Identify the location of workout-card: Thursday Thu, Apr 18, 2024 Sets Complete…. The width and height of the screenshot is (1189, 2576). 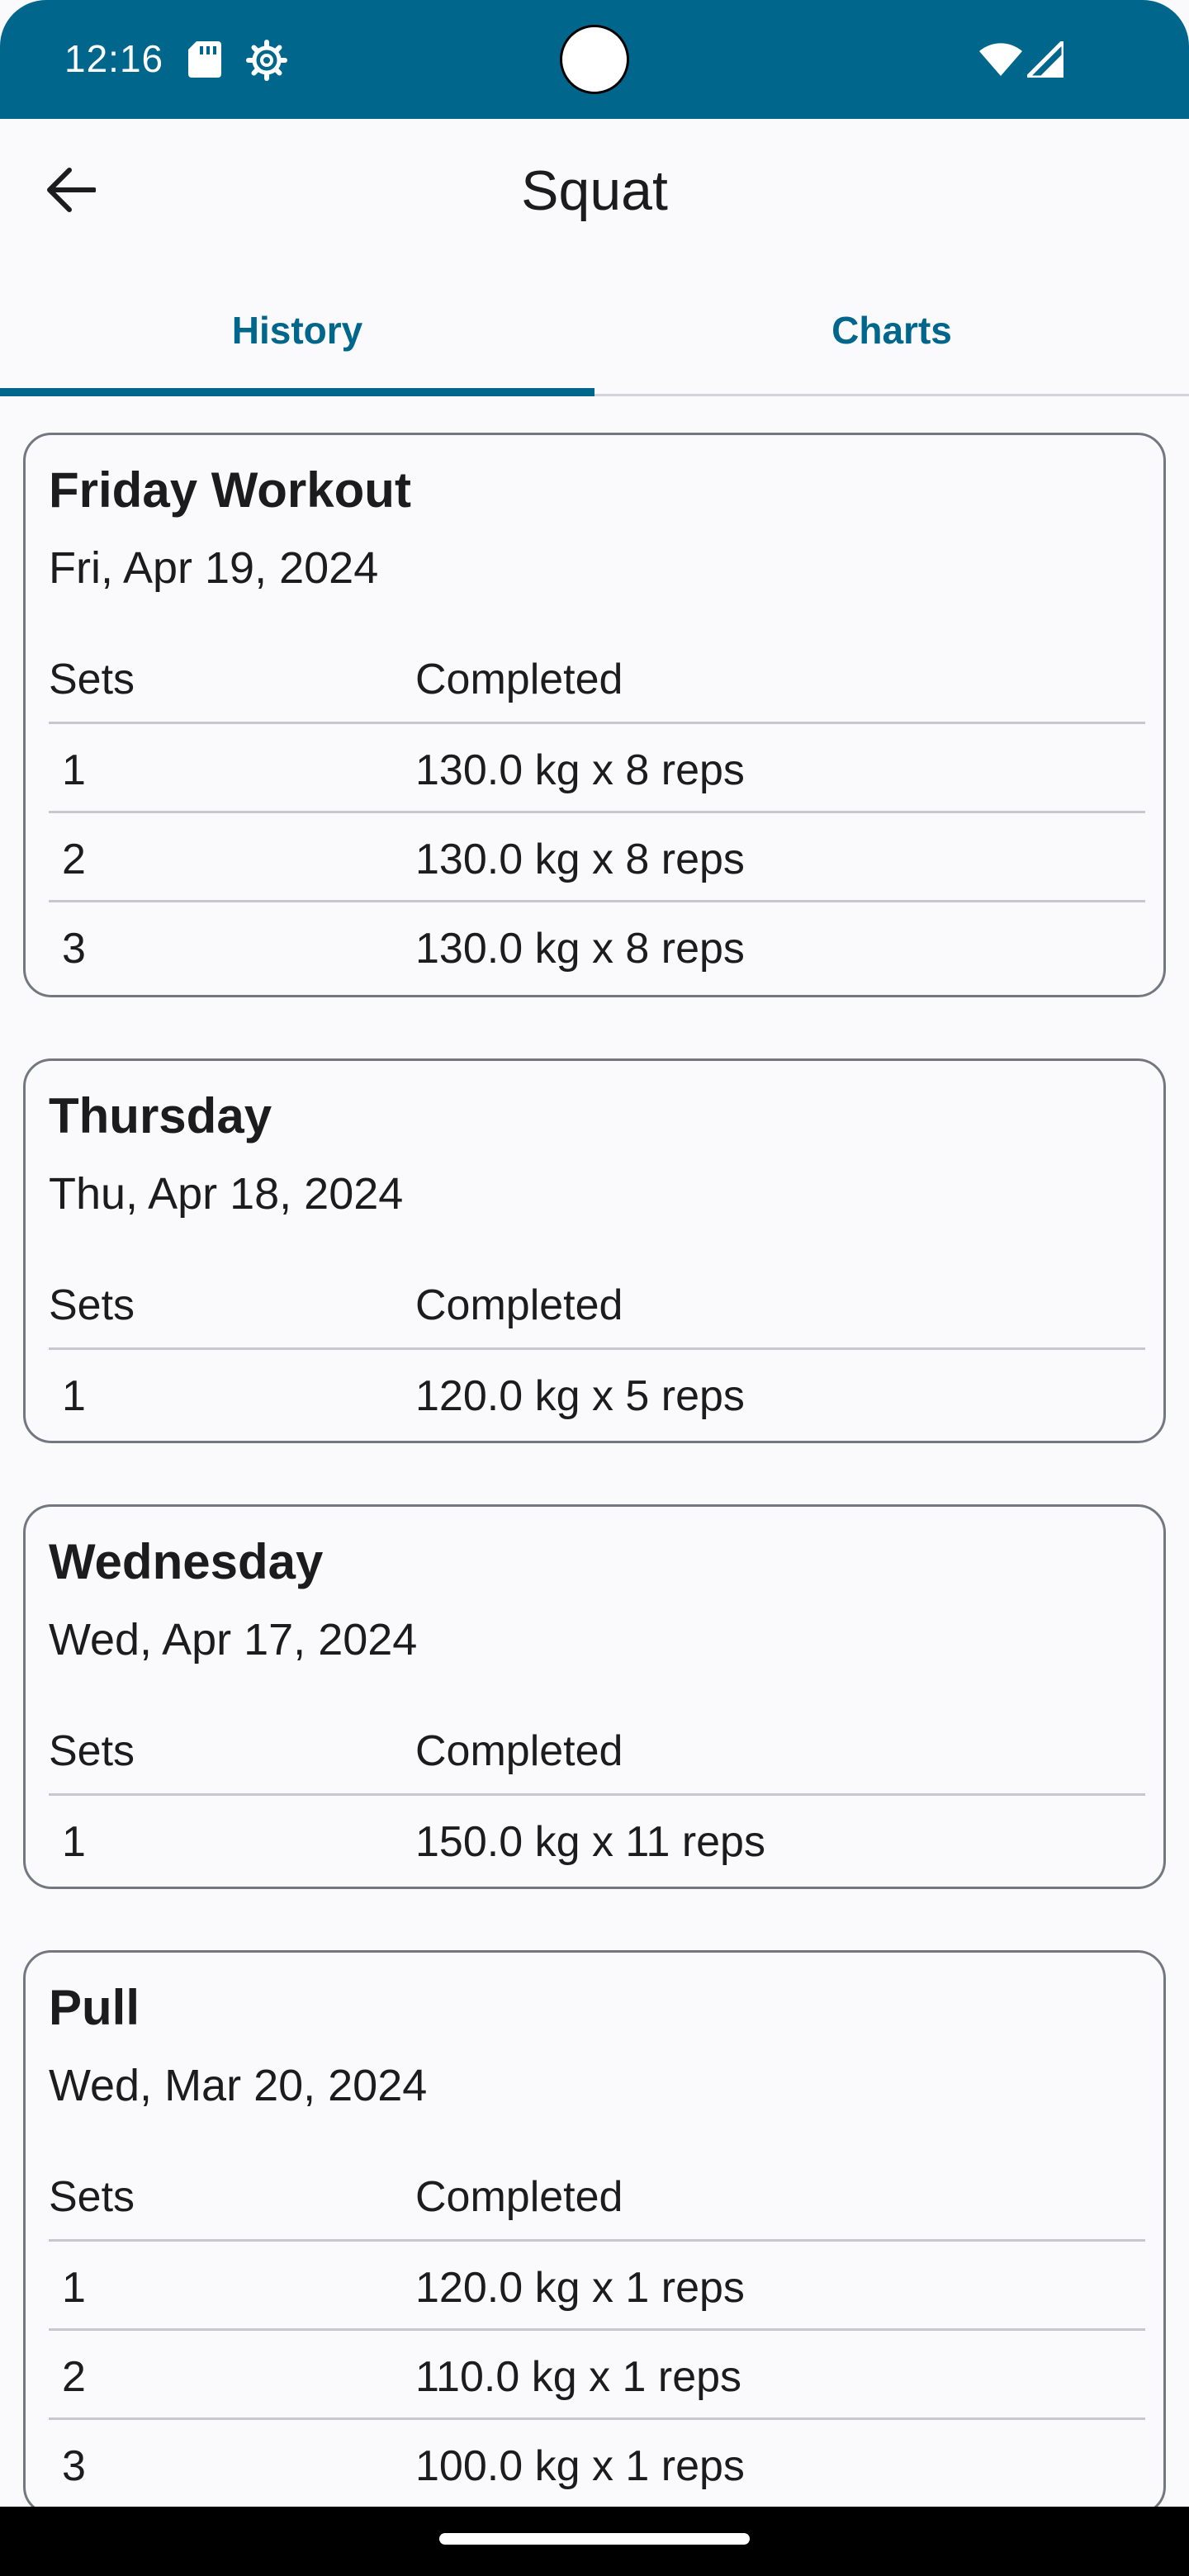
(594, 1250).